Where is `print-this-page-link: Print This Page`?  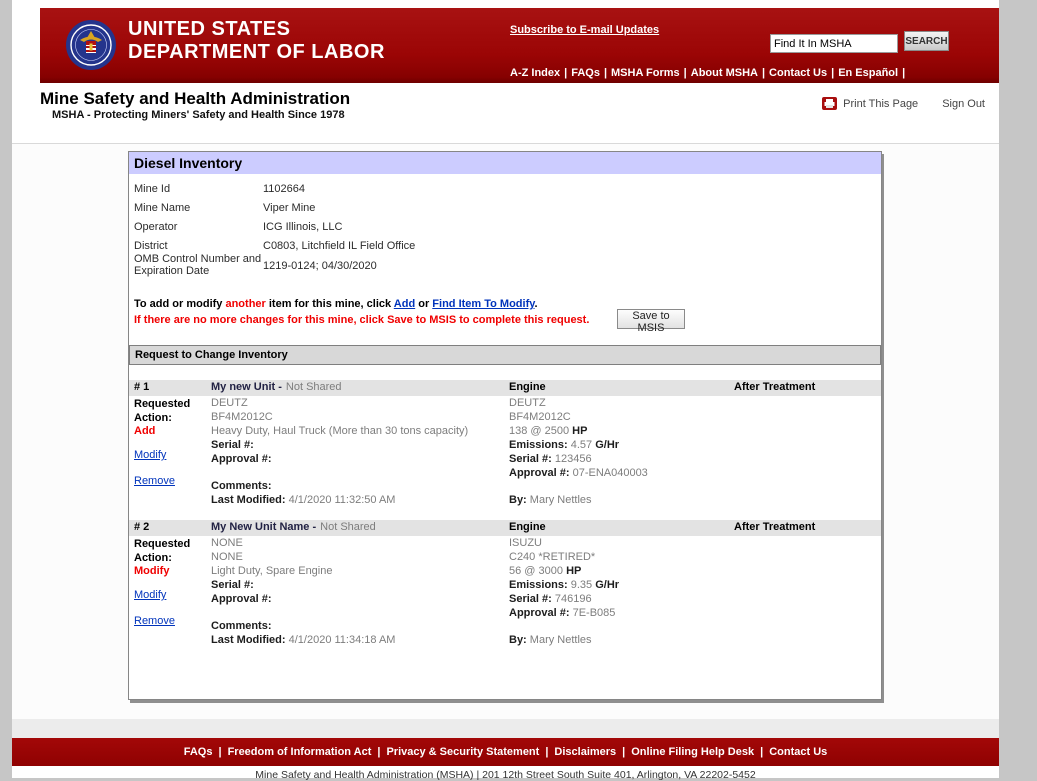
print-this-page-link: Print This Page is located at coordinates (880, 104).